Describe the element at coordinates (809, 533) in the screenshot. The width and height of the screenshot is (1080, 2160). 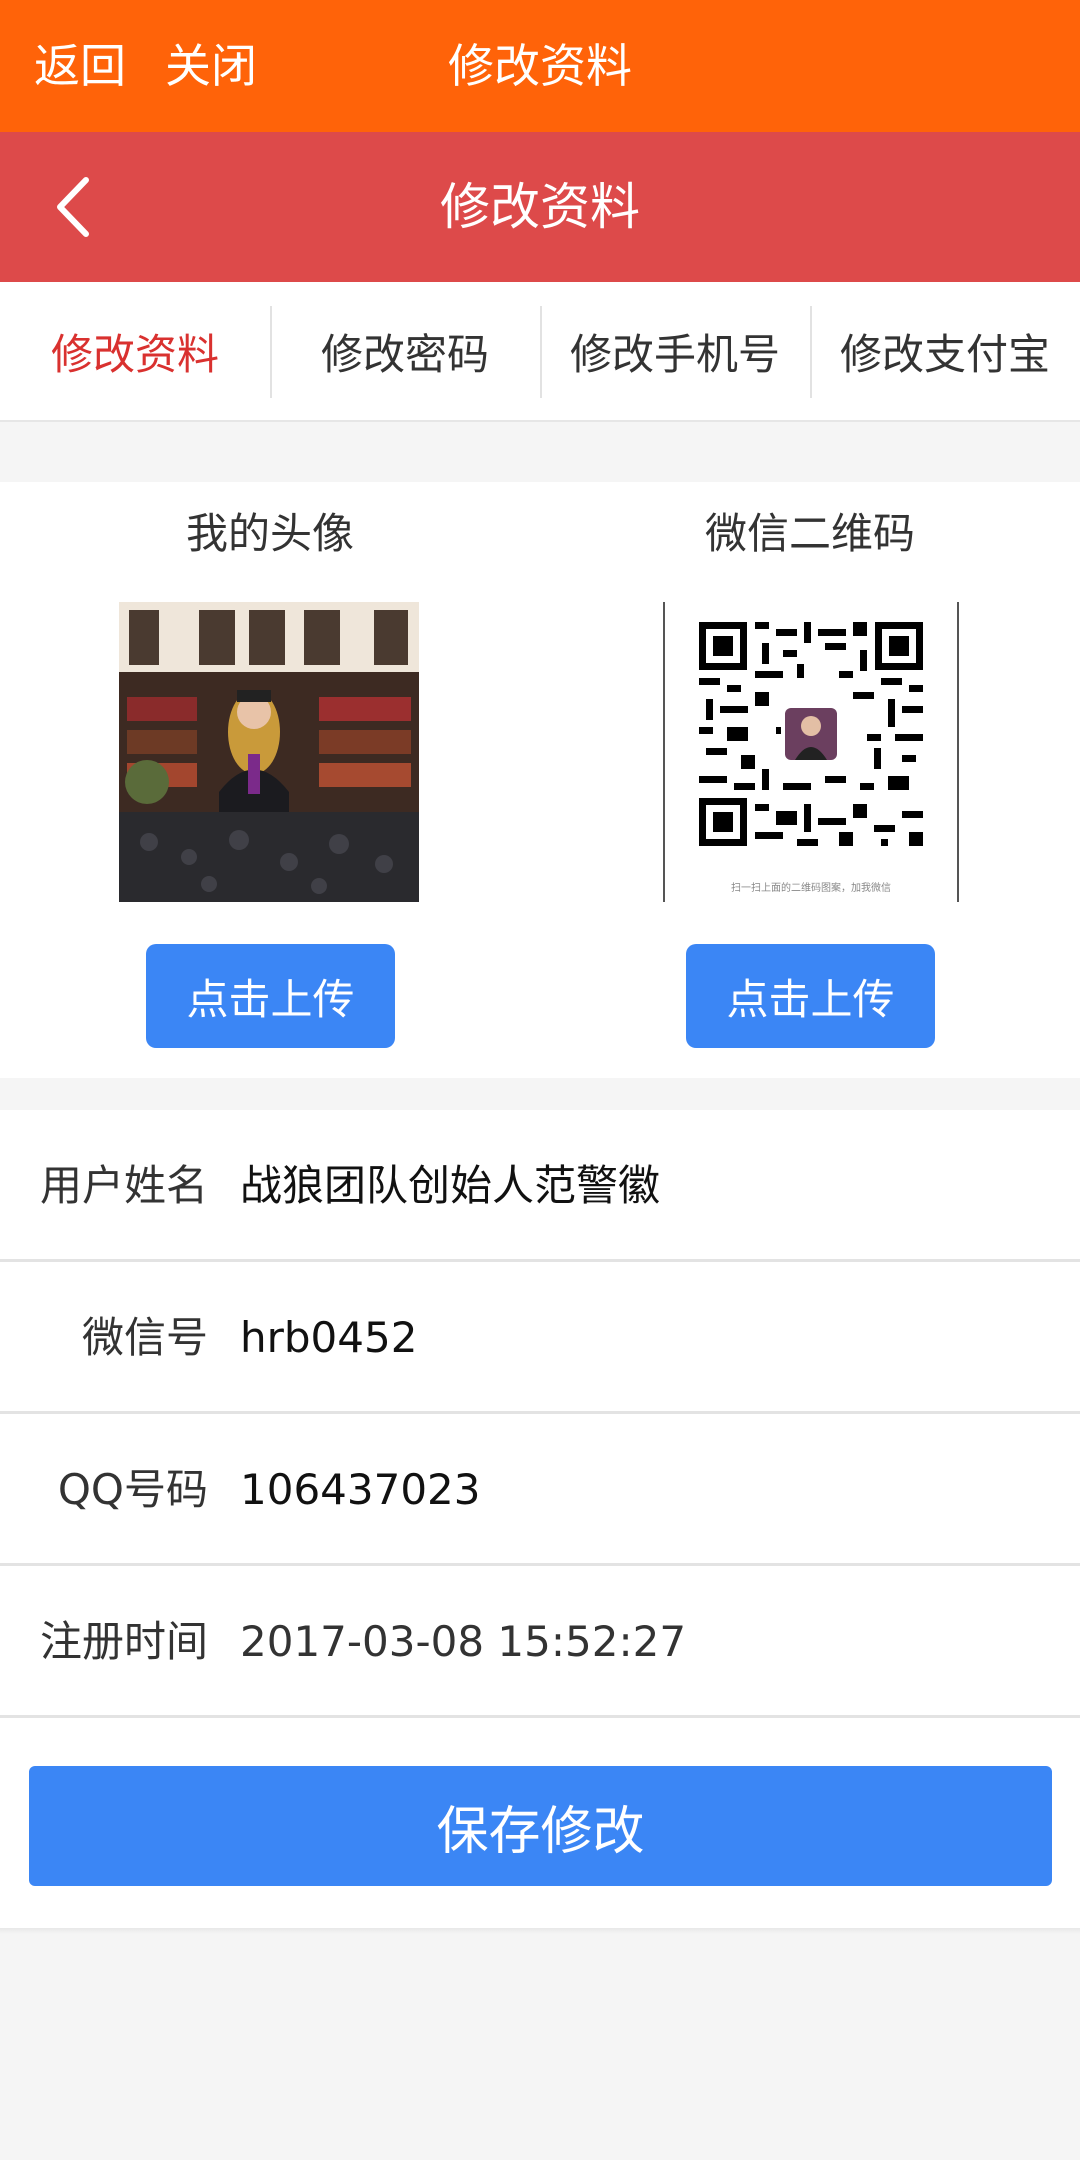
I see `wechat-qr-title: 微信二维码` at that location.